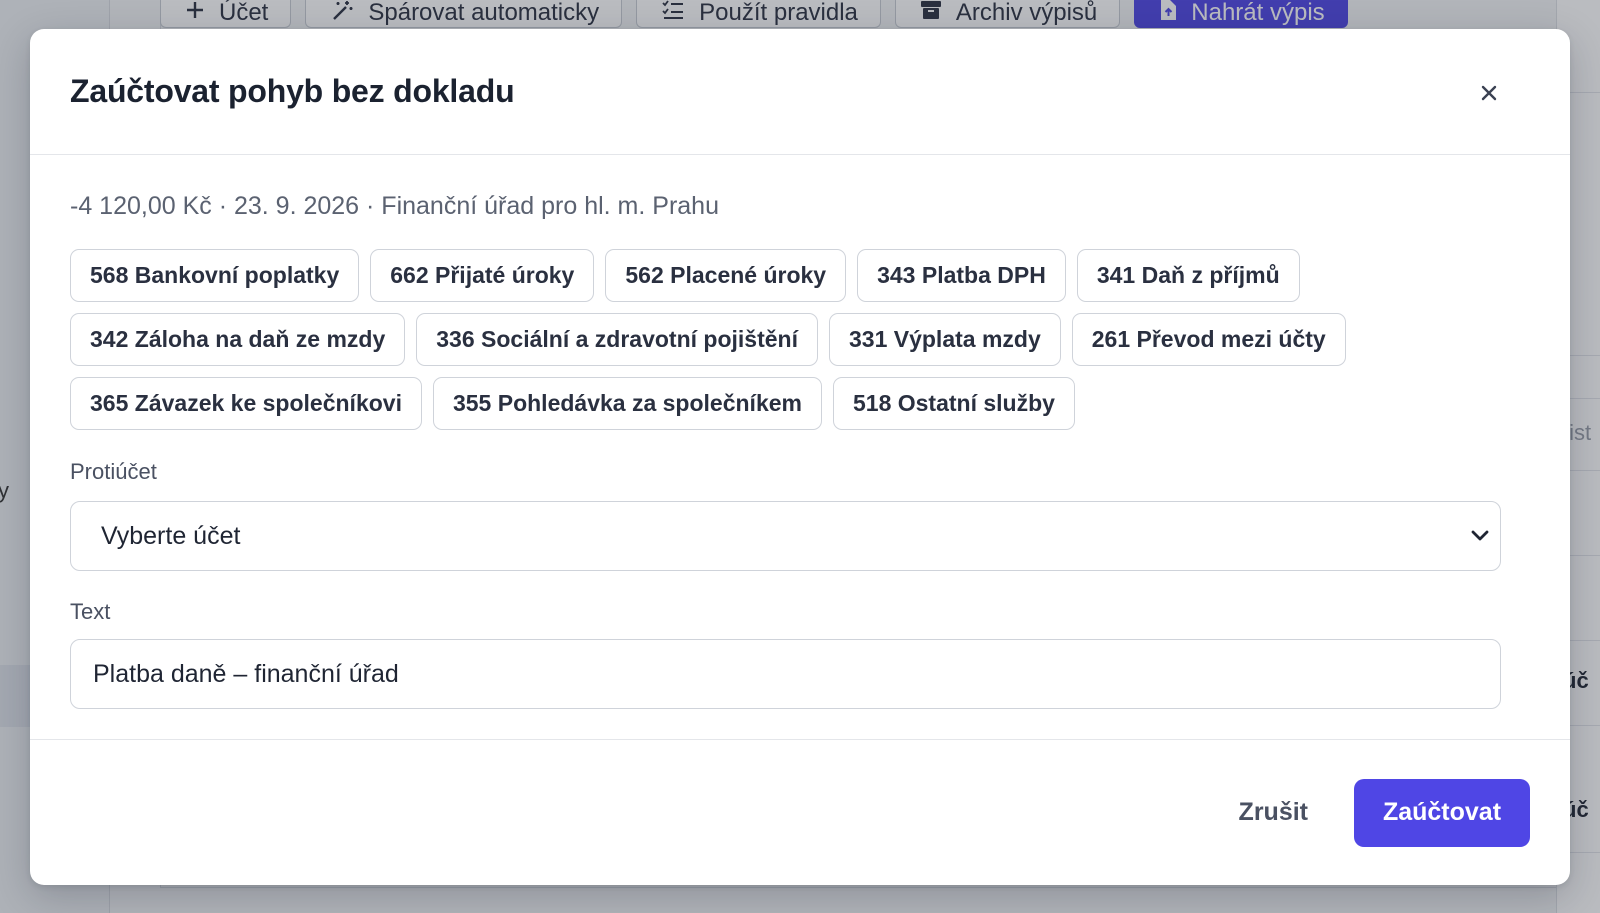 Image resolution: width=1600 pixels, height=913 pixels. I want to click on account-chip-568: 568 Bankovní poplatky, so click(215, 275).